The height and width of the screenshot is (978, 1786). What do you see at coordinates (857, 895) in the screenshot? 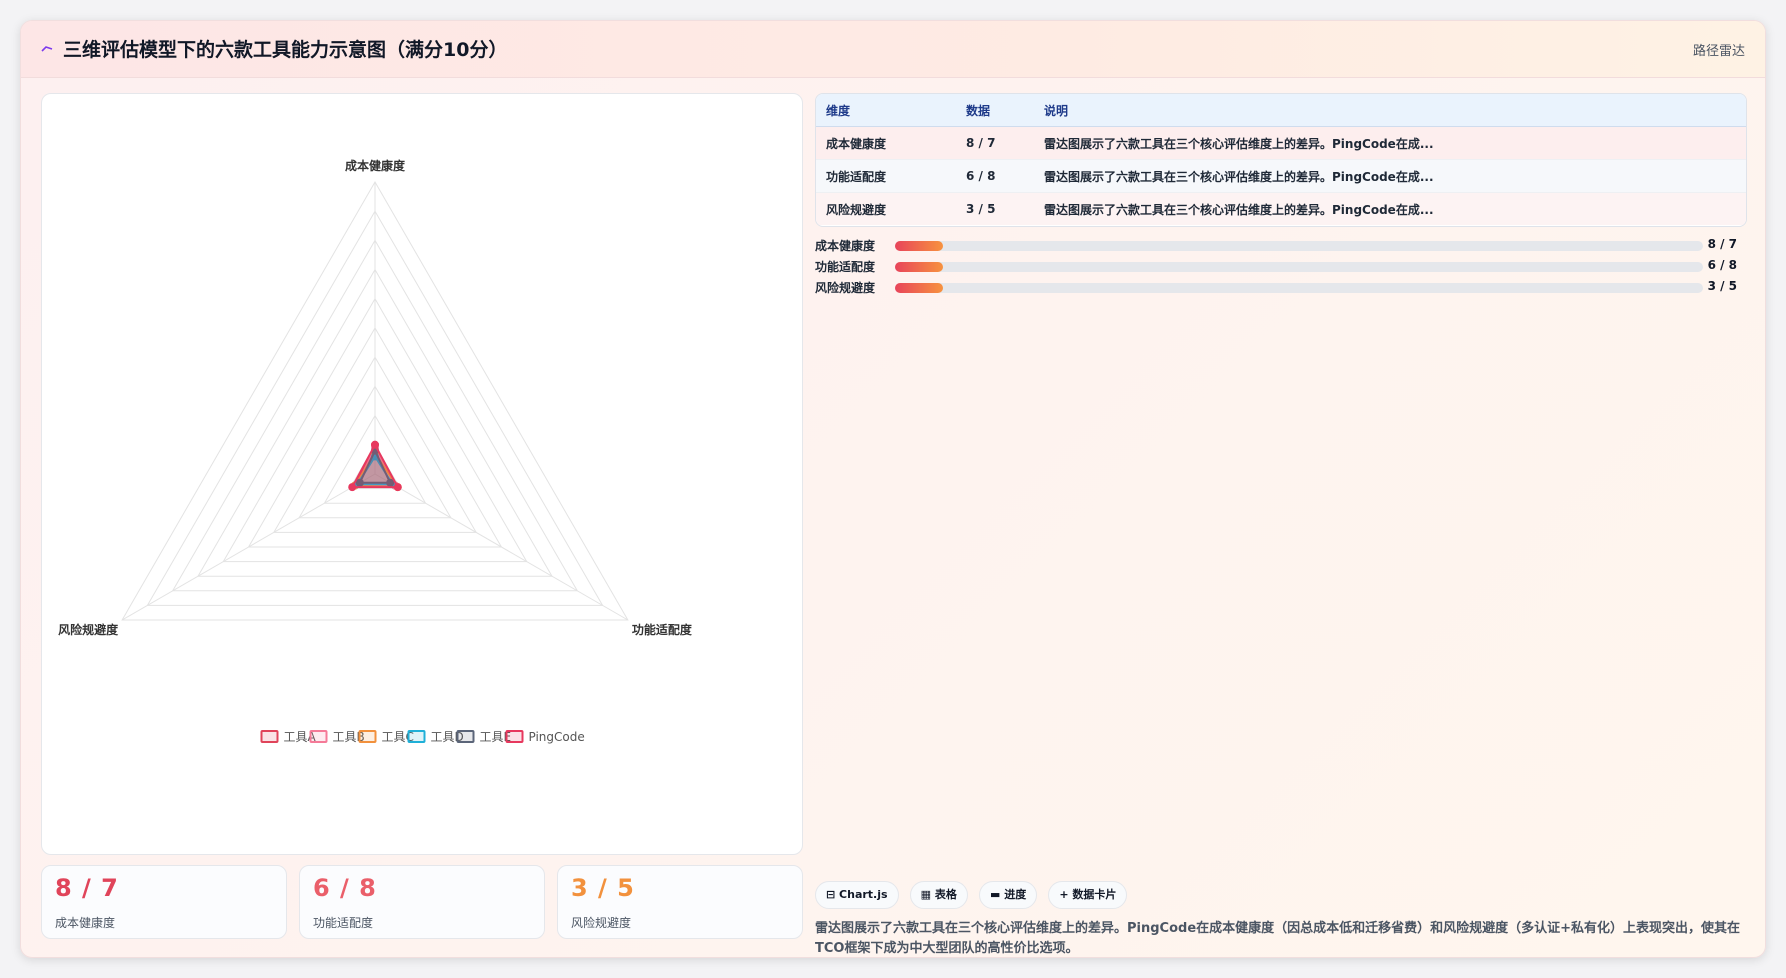
I see `chip-chartjs: ⊟ Chart.js` at bounding box center [857, 895].